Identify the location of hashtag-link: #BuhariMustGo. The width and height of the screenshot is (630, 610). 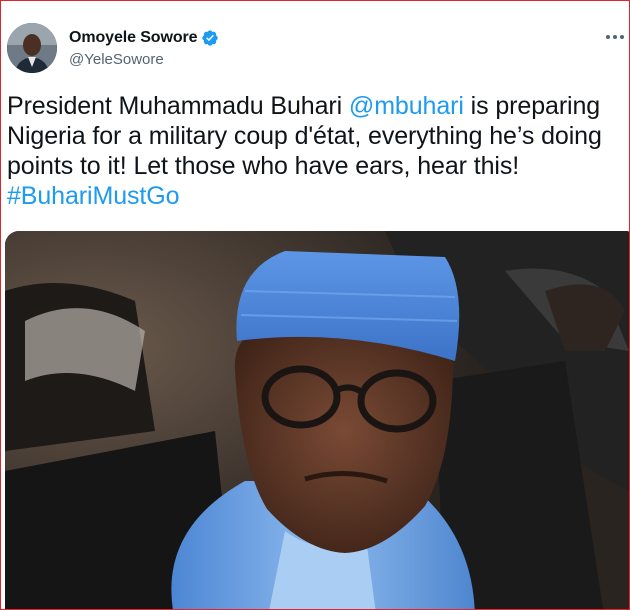
(93, 196).